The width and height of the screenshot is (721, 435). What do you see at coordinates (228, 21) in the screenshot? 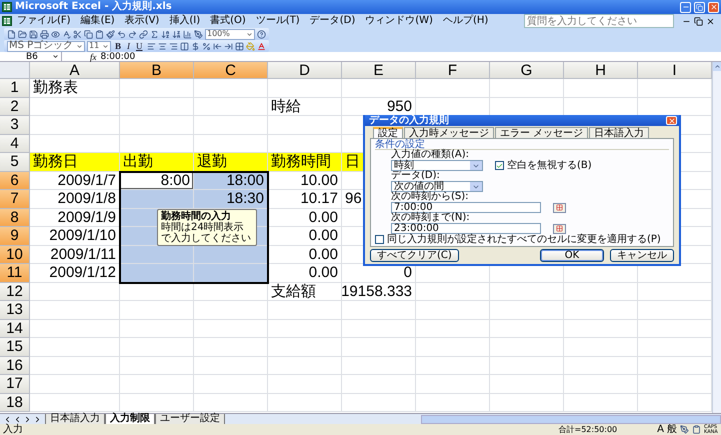
I see `menu-item: 書式(O)` at bounding box center [228, 21].